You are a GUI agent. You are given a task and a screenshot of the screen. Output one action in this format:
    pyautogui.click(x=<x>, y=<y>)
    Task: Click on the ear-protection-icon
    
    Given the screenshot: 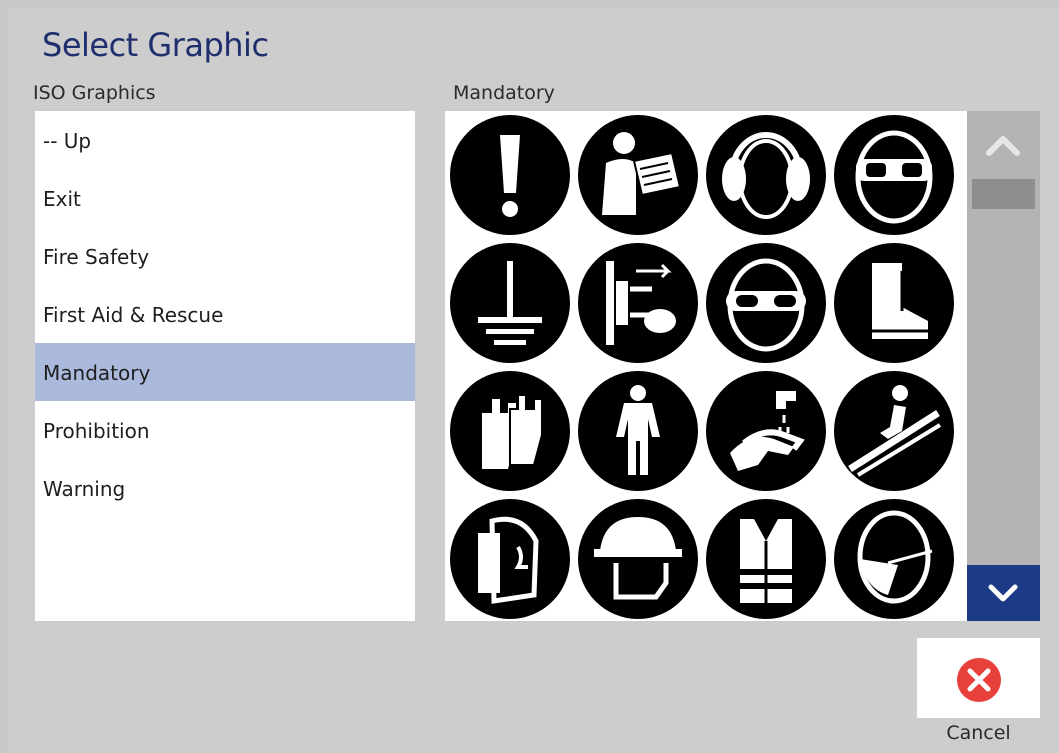 What is the action you would take?
    pyautogui.click(x=766, y=175)
    